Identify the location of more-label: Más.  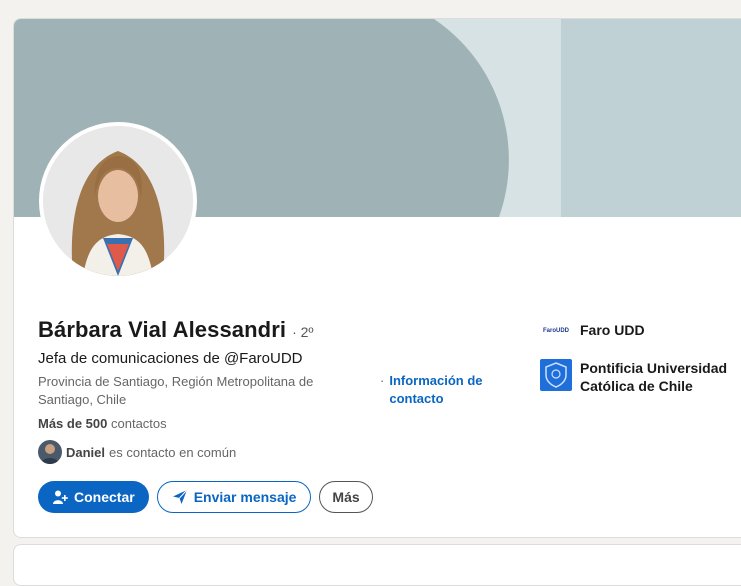
(346, 497).